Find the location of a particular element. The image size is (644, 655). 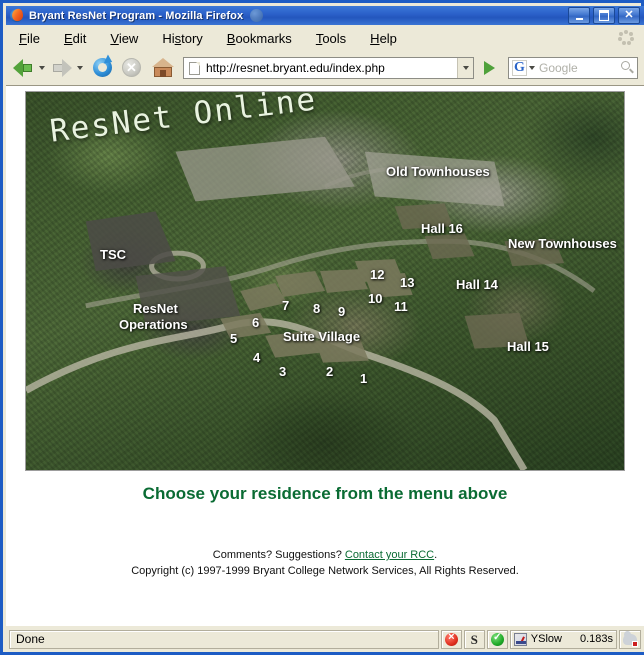

photo-label-new-townhouses: New Townhouses is located at coordinates (562, 243).